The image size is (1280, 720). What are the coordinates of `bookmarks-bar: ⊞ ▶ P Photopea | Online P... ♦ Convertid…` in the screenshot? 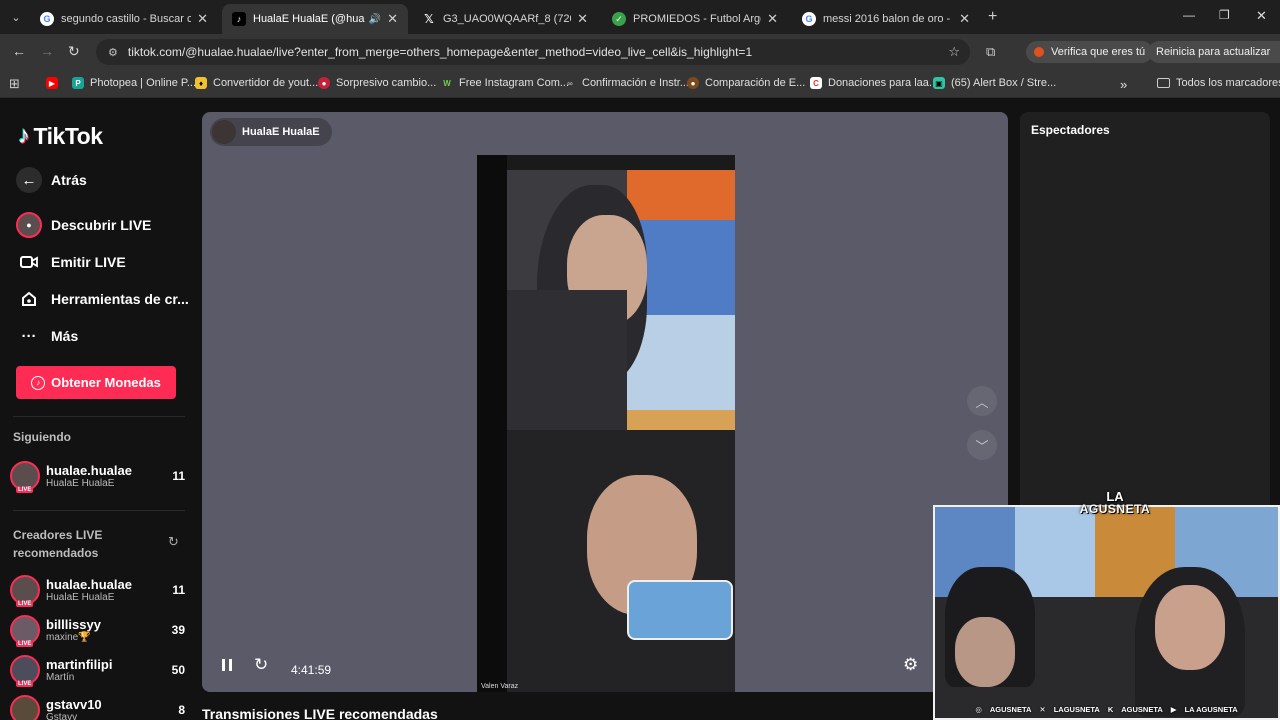 It's located at (640, 84).